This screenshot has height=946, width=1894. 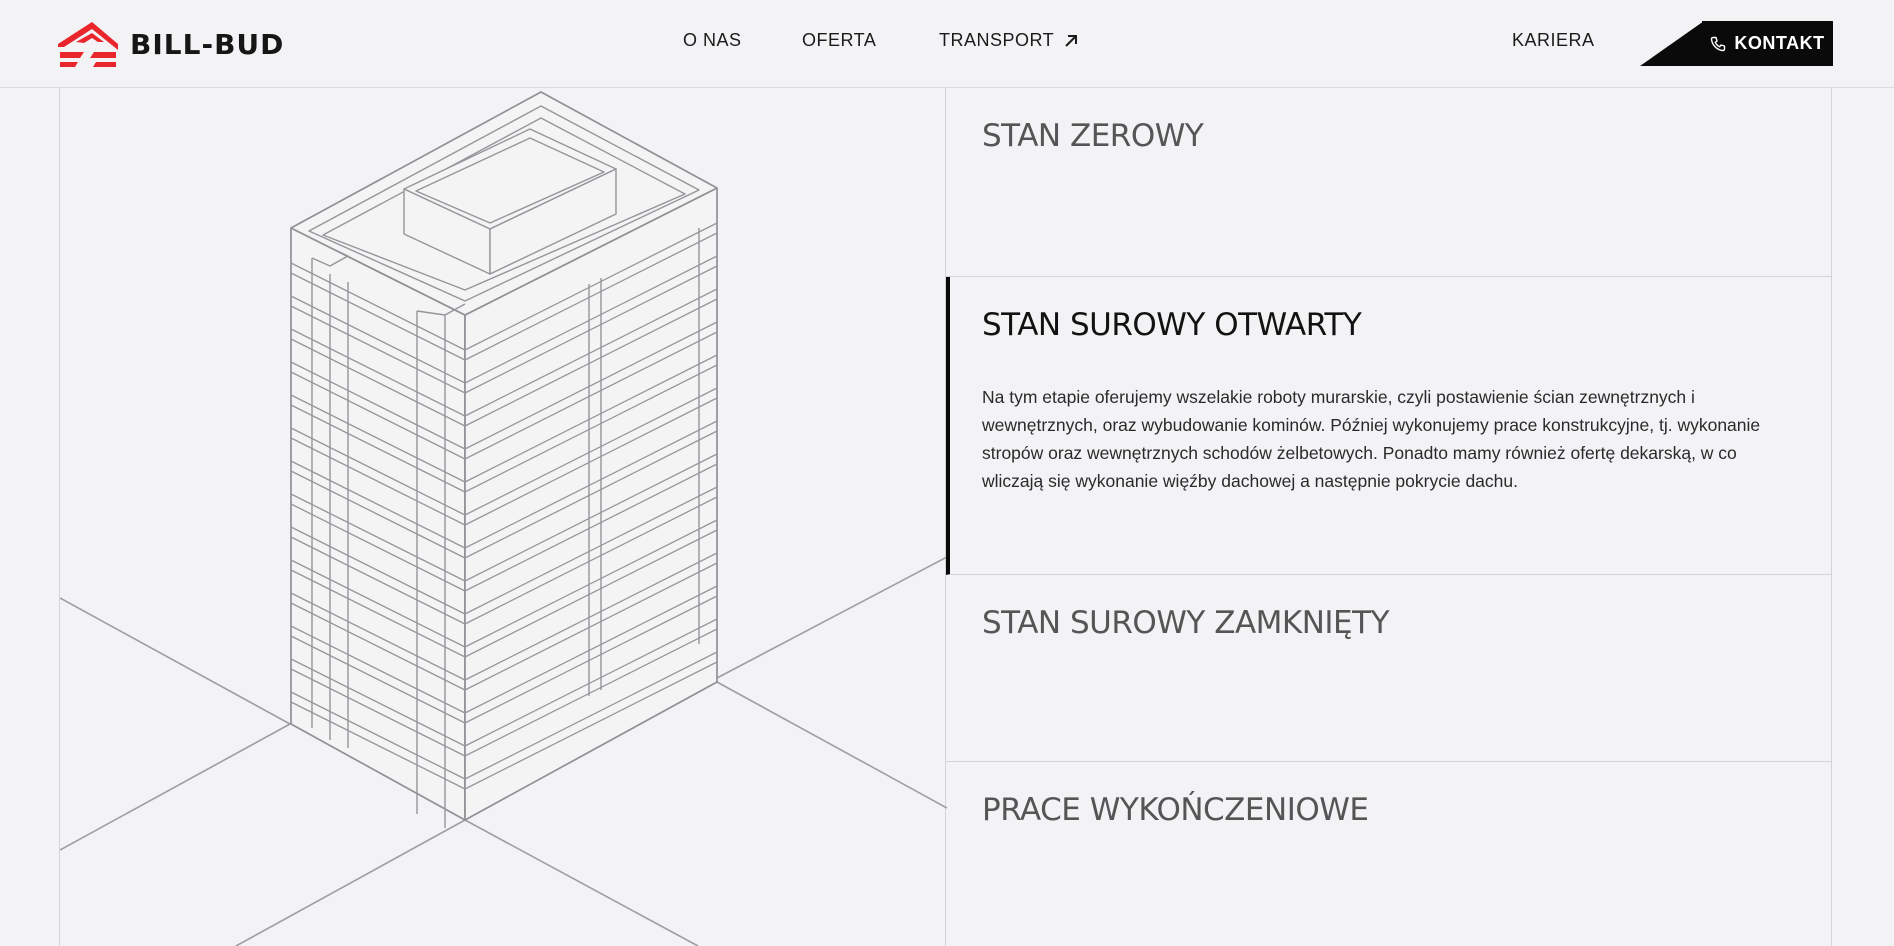 What do you see at coordinates (1389, 668) in the screenshot?
I see `stage-item-stan-surowy-zamkniety: STAN SUROWY ZAMKNIĘTY` at bounding box center [1389, 668].